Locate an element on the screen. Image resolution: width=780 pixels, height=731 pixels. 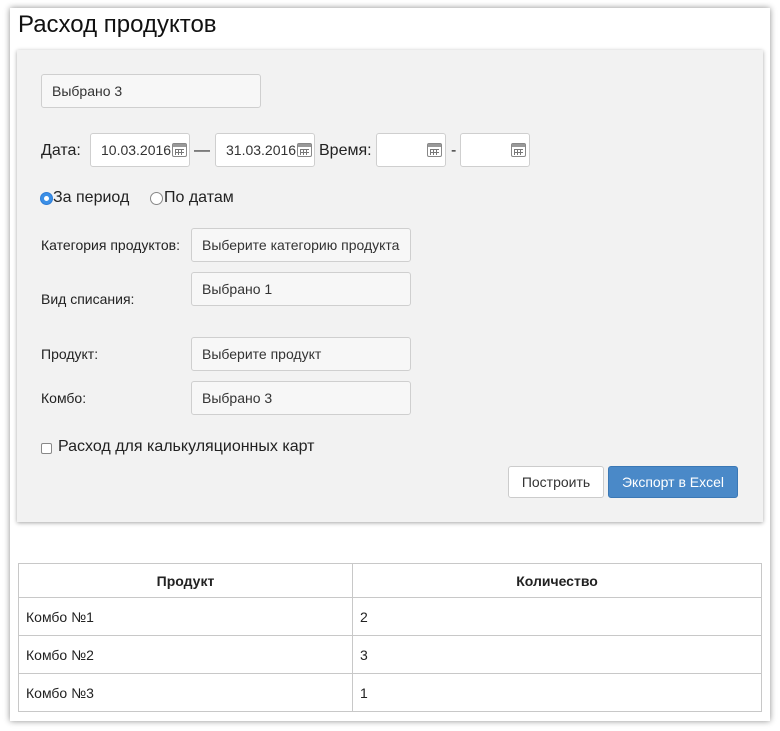
category-select: Выберите категорию продукта is located at coordinates (301, 245).